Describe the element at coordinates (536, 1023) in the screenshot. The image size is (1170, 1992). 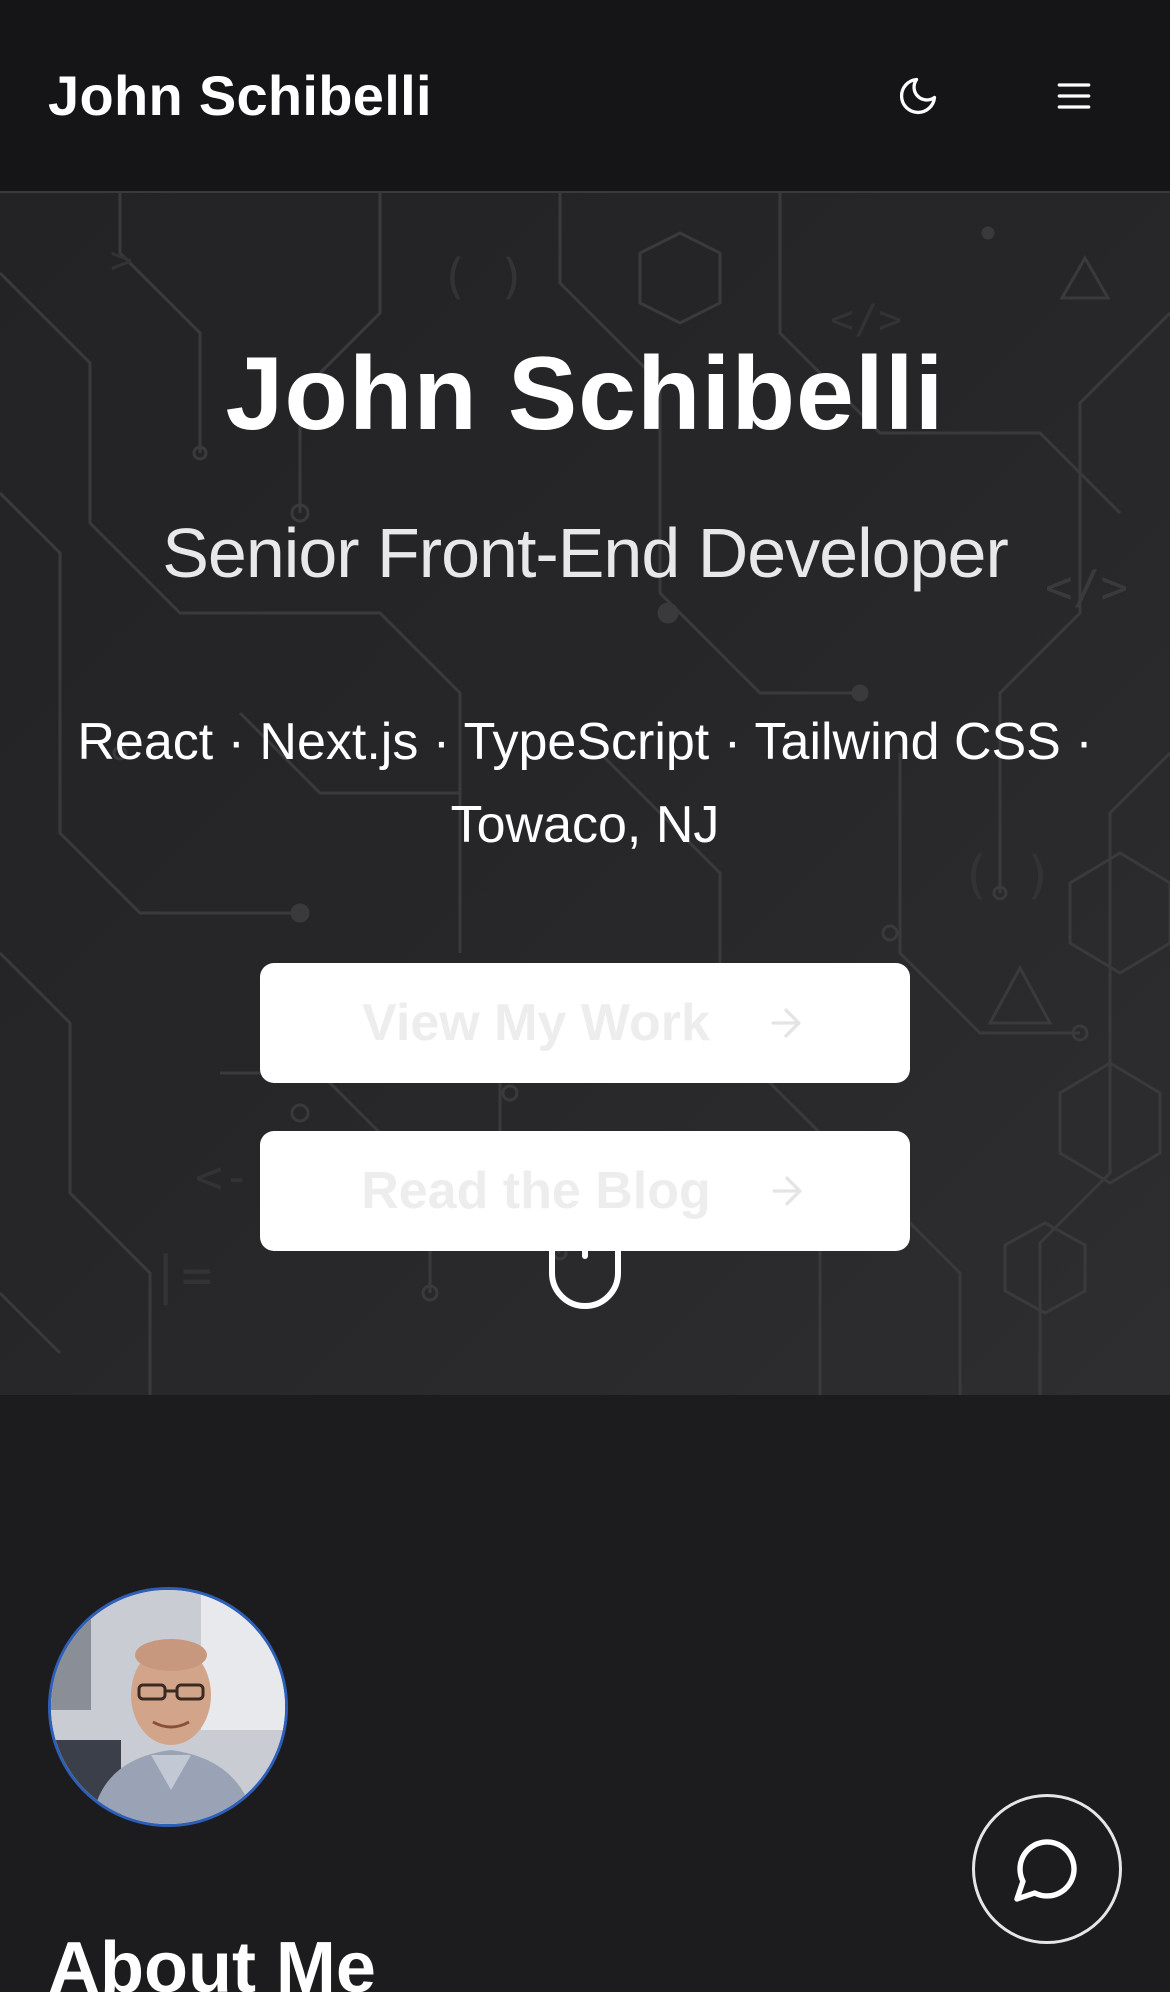
I see `view-my-work-label: View My Work` at that location.